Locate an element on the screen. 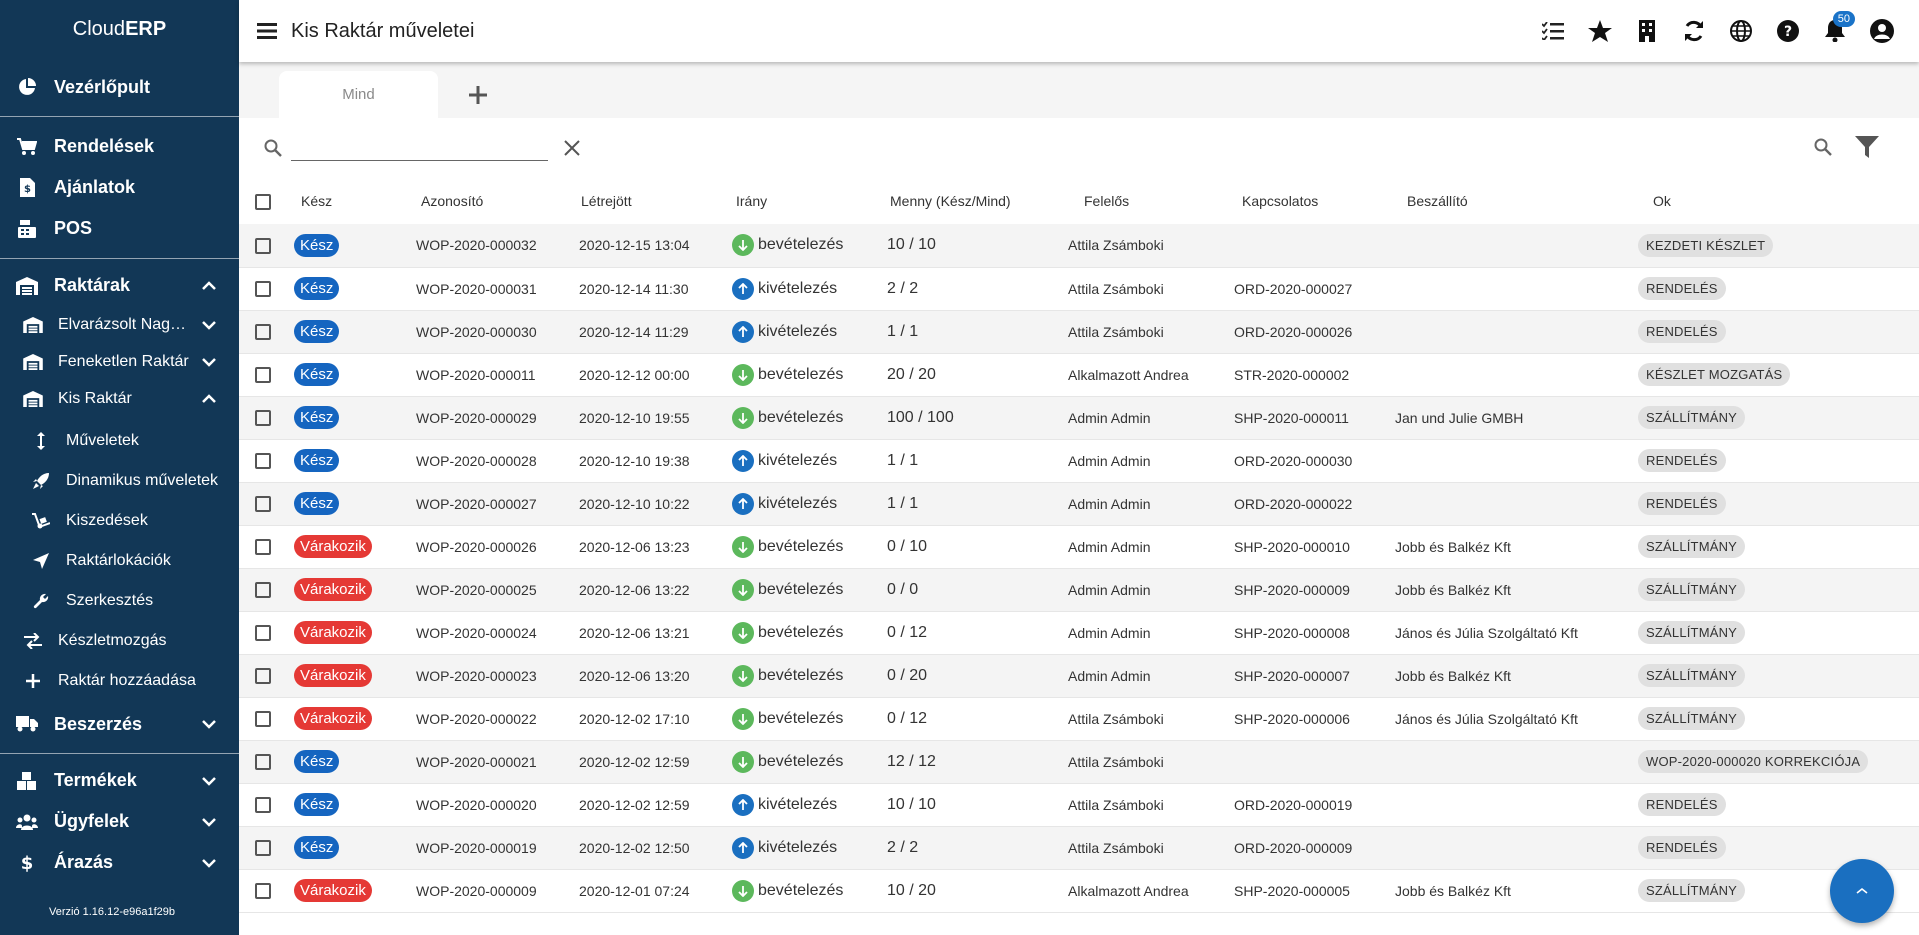 This screenshot has height=935, width=1919. scroll-top-button is located at coordinates (1862, 891).